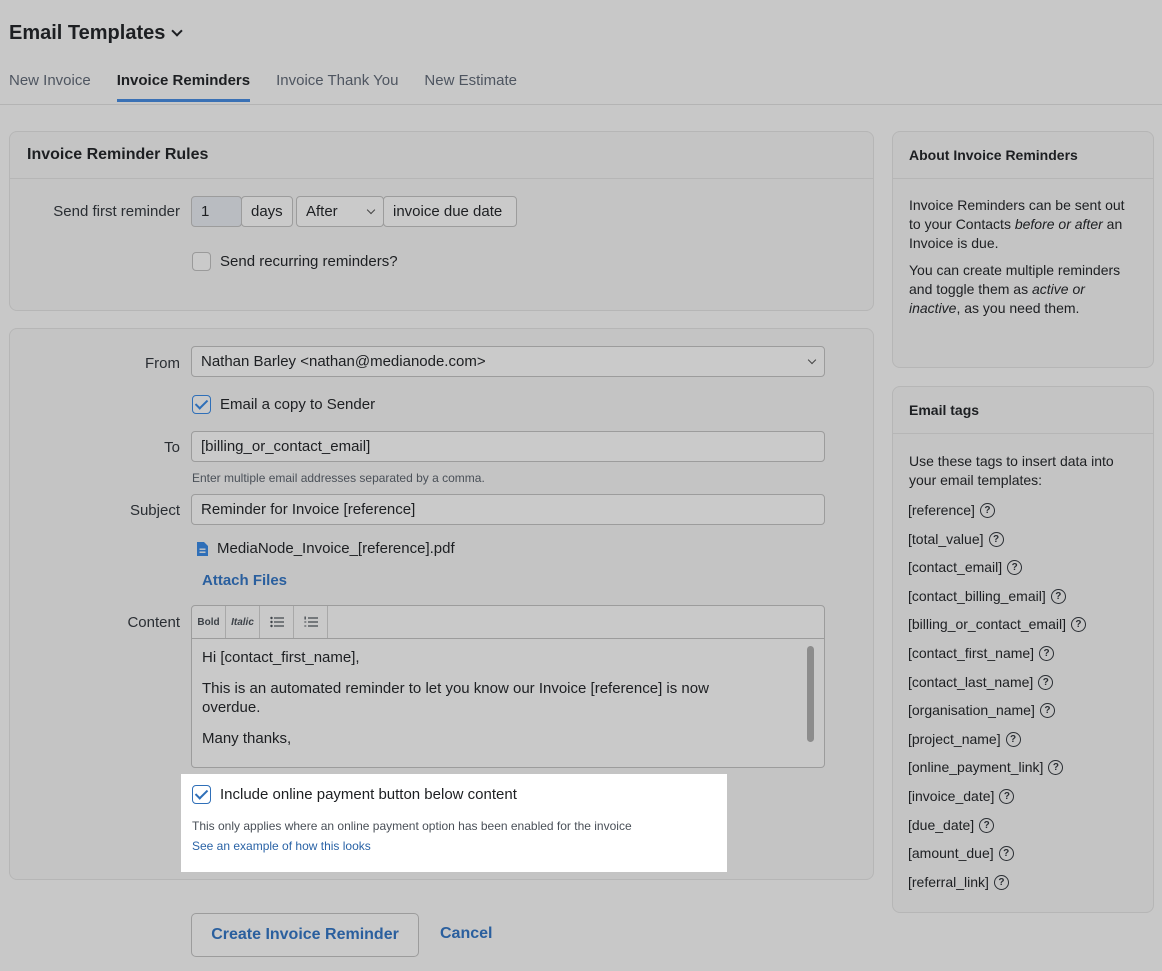  What do you see at coordinates (202, 548) in the screenshot?
I see `document-icon` at bounding box center [202, 548].